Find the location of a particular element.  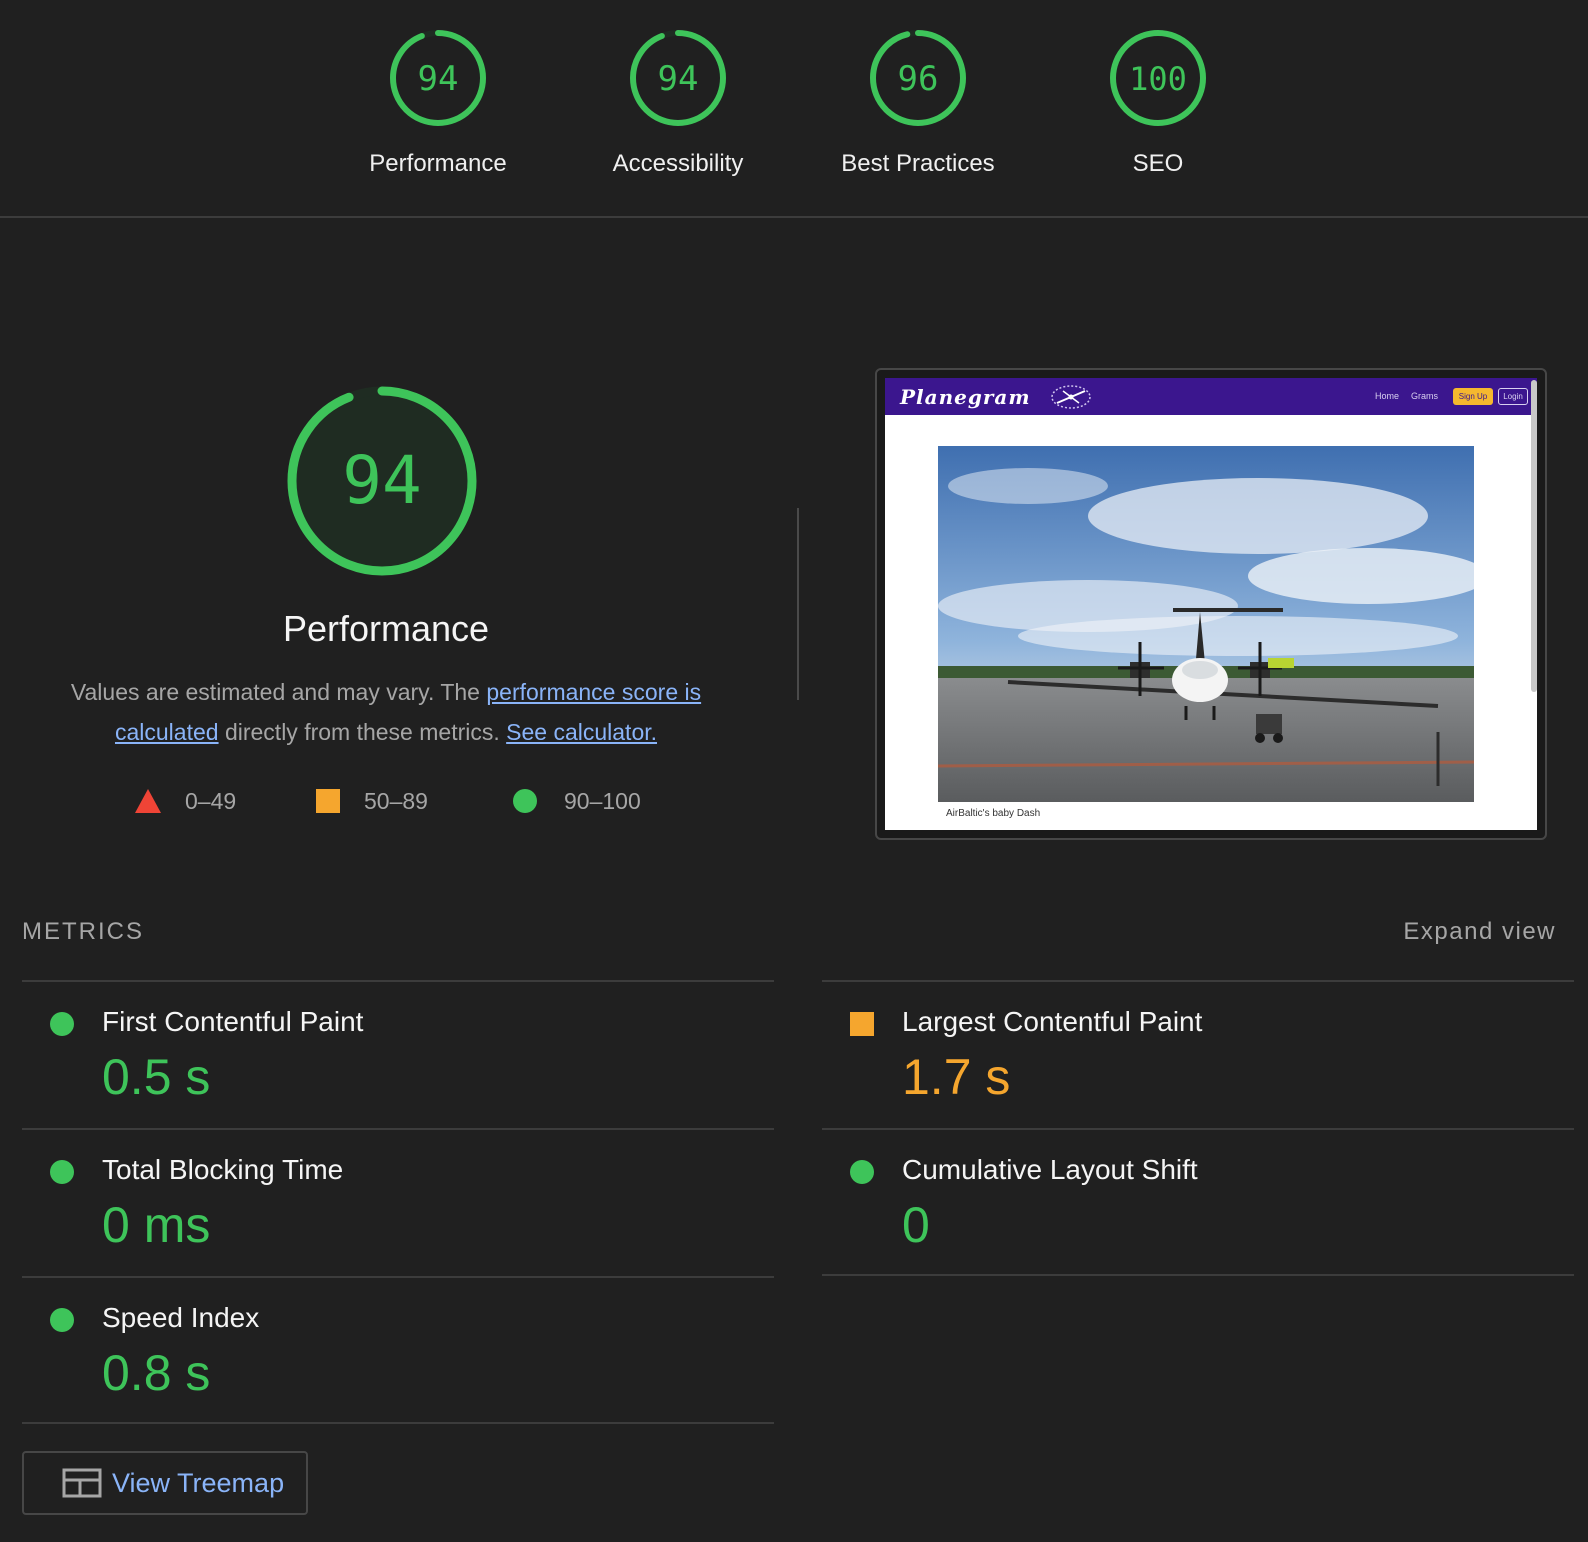

legend-range: 90–100 is located at coordinates (602, 800).